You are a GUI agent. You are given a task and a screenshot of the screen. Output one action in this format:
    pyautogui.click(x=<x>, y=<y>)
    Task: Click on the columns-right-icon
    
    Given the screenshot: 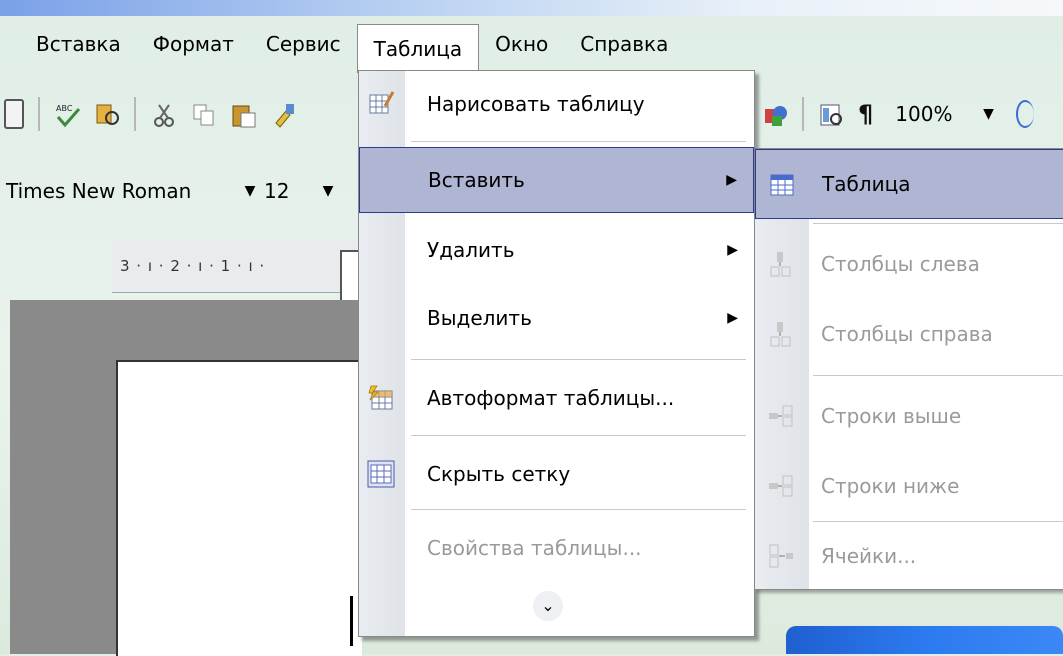 What is the action you would take?
    pyautogui.click(x=780, y=334)
    